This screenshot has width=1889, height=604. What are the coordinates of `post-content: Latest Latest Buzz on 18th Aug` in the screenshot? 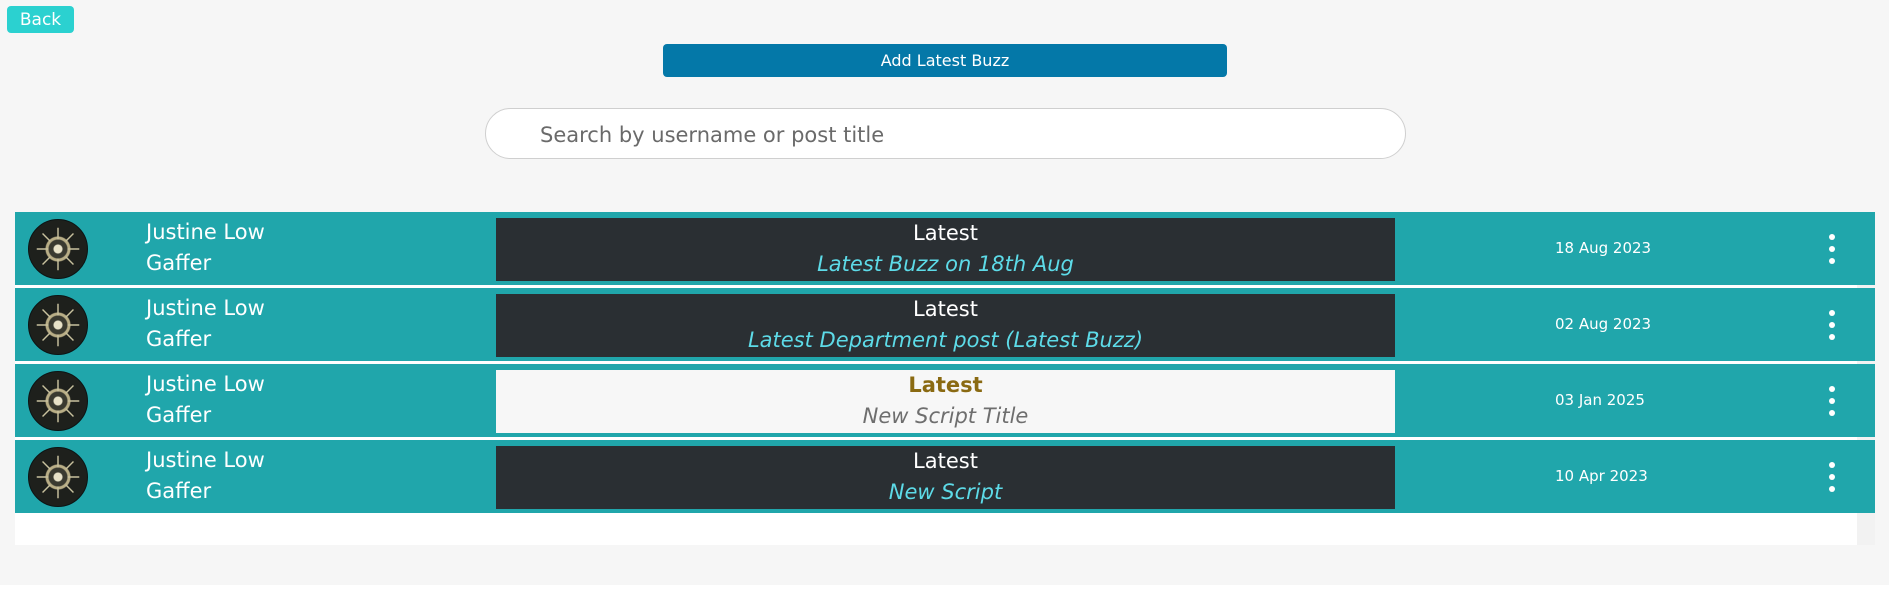 It's located at (945, 249).